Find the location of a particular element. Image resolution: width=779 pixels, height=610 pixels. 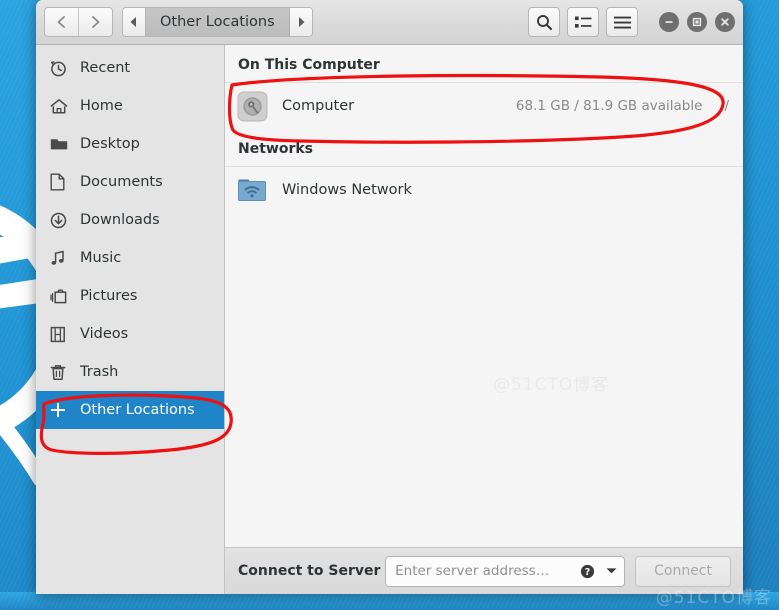

server-address-input is located at coordinates (486, 571).